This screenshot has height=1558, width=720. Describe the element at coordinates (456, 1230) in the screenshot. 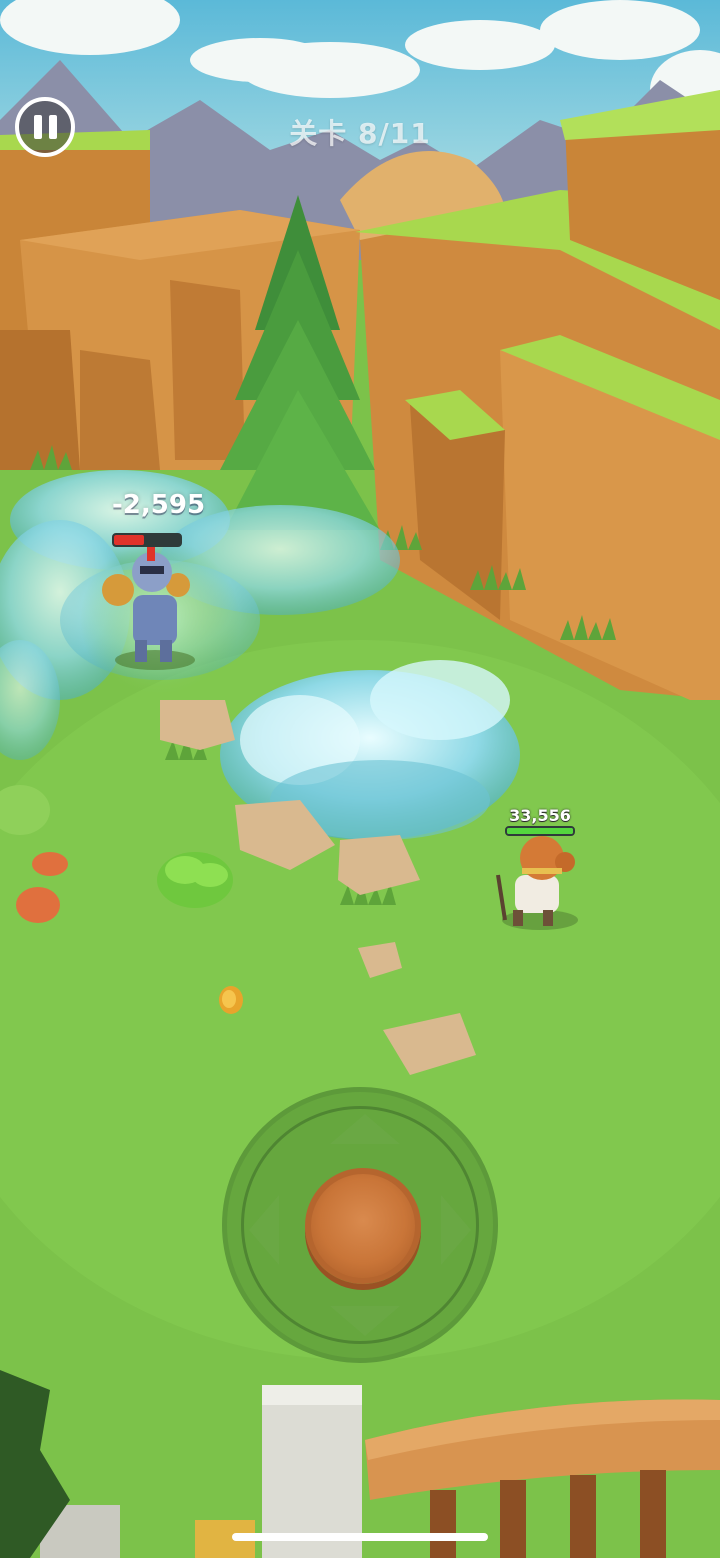

I see `arrow-right-icon` at that location.